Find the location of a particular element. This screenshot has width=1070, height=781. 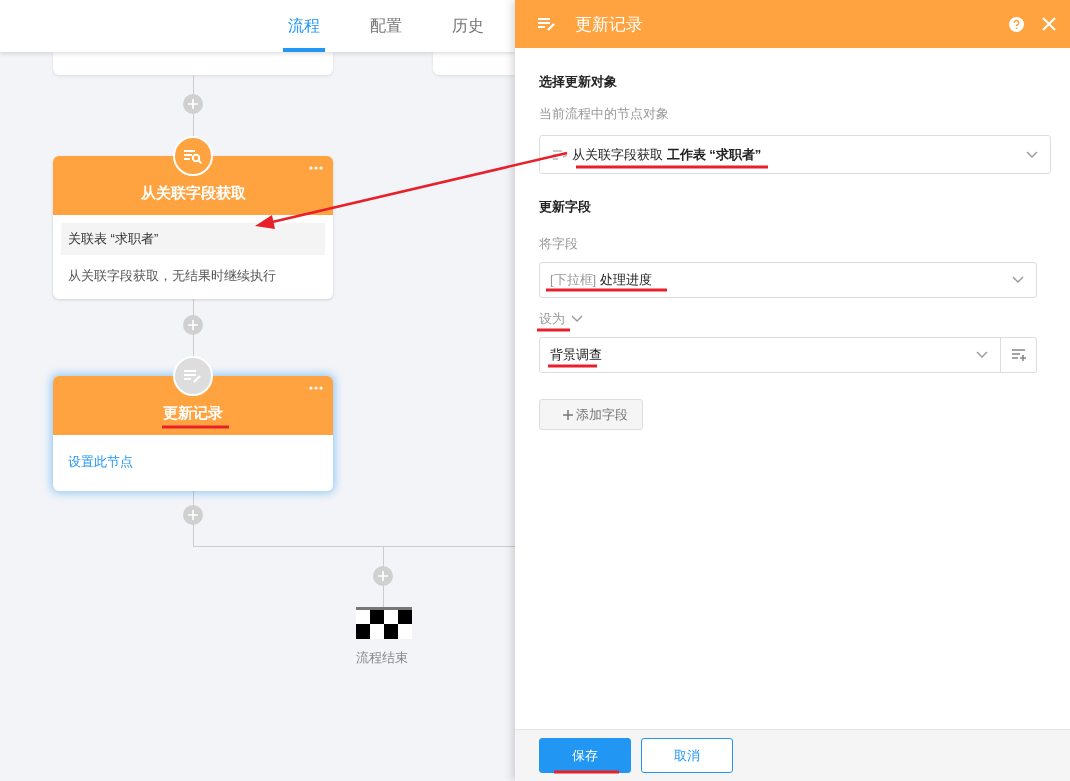

checkered-flag-icon is located at coordinates (384, 623).